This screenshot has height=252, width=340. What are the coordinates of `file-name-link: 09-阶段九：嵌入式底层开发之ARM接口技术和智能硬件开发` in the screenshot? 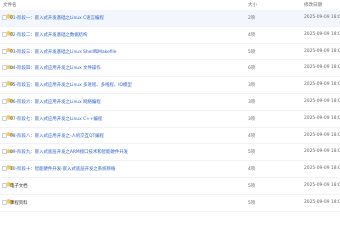 It's located at (69, 152).